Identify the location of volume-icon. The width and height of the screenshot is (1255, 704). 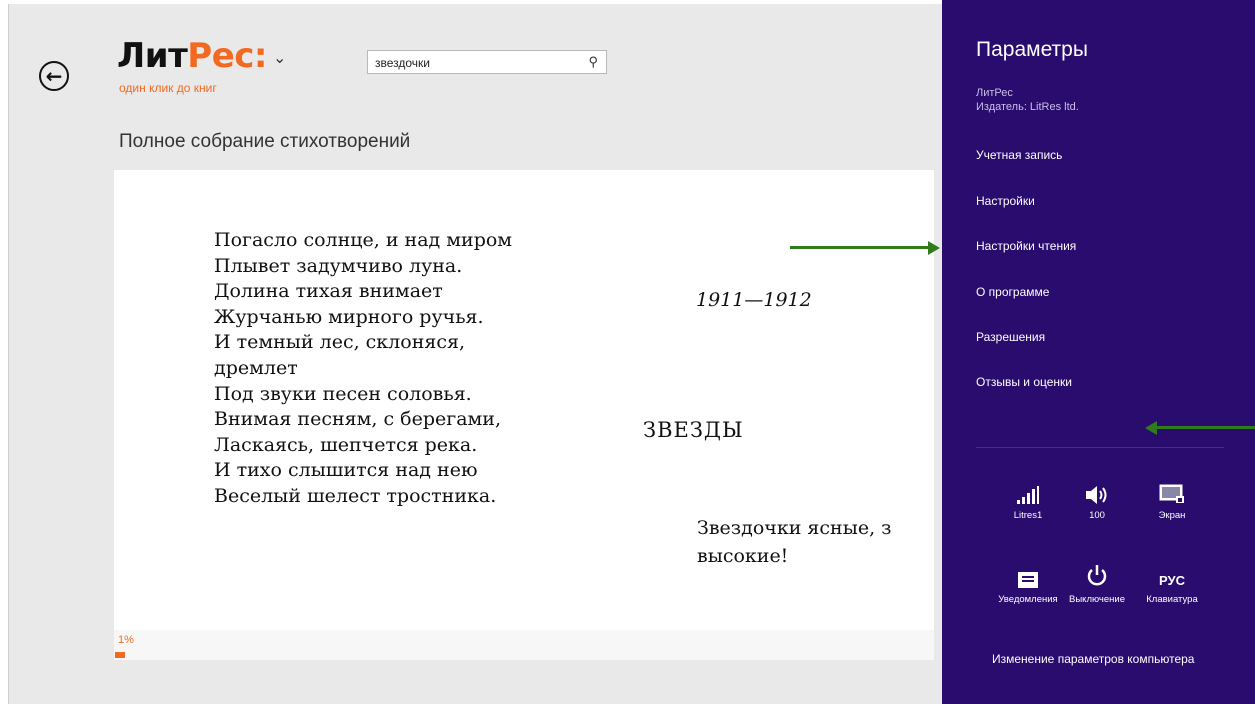
(1097, 490).